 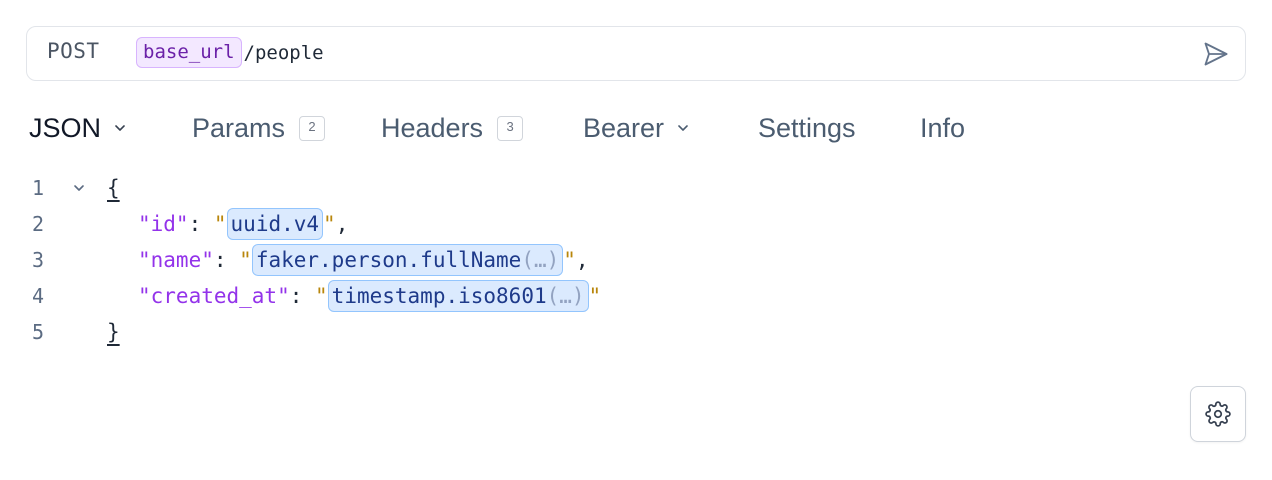 What do you see at coordinates (636, 332) in the screenshot?
I see `editor-line: 5 }` at bounding box center [636, 332].